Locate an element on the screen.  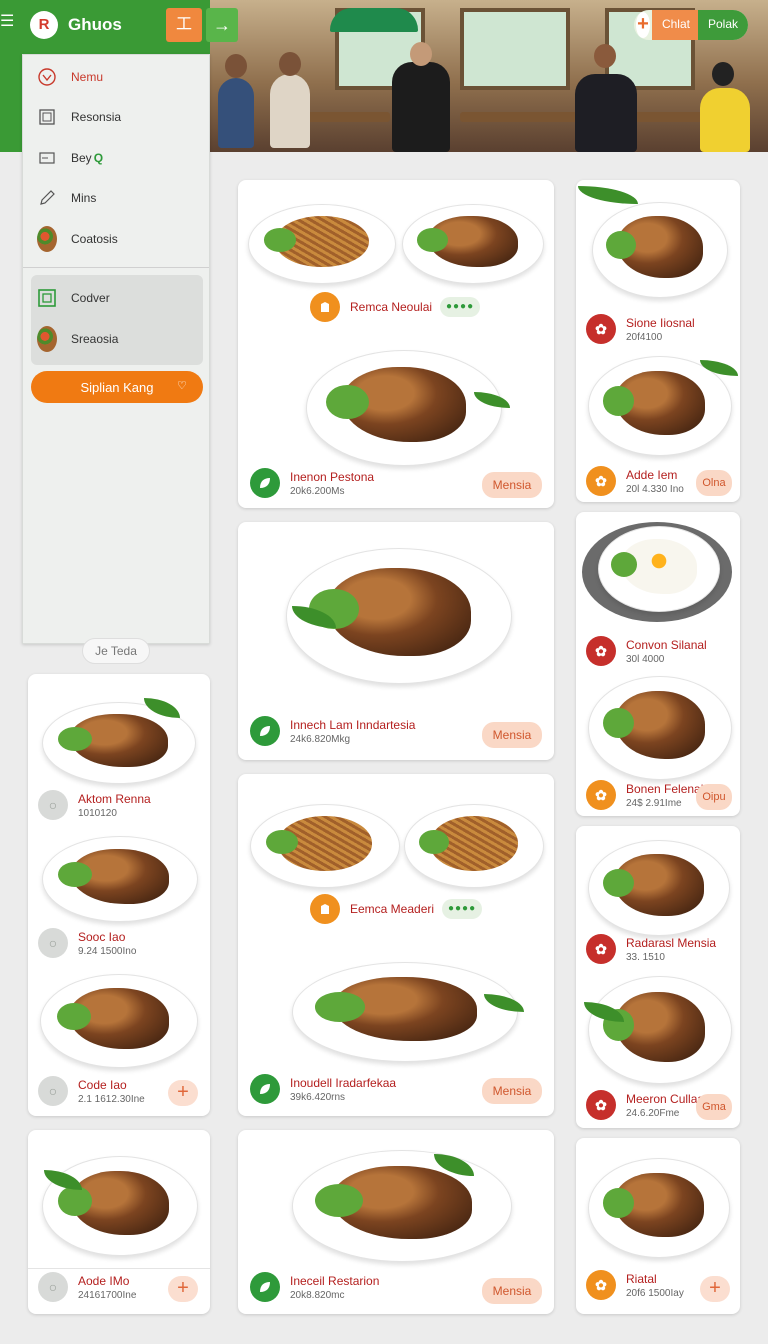
search-icon: Q is located at coordinates (98, 158).